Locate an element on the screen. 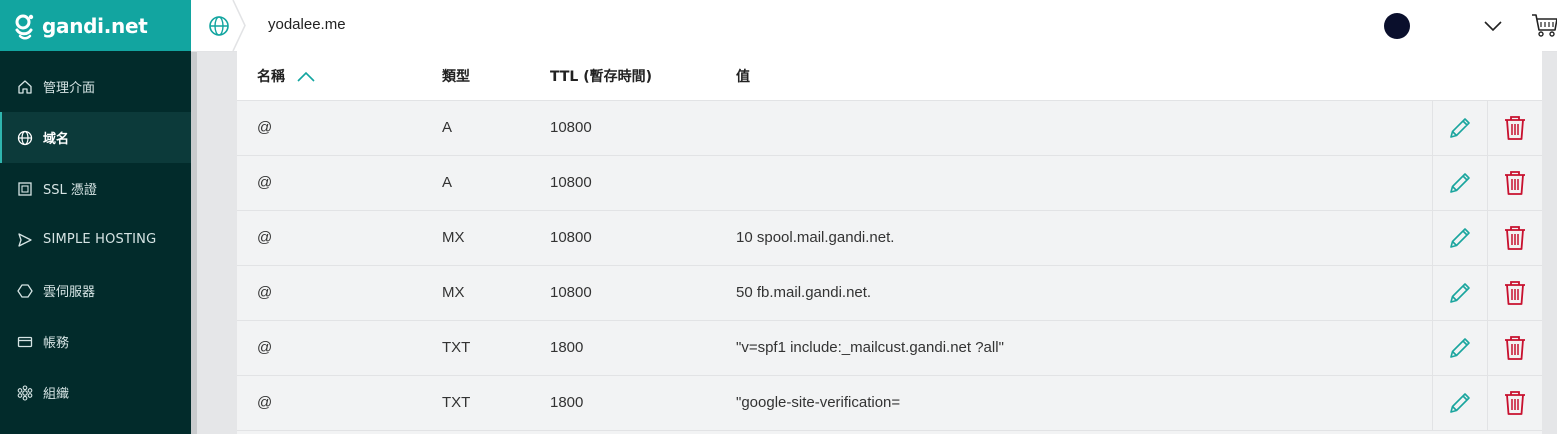 Image resolution: width=1557 pixels, height=434 pixels. sidebar-item-billing: 帳務 is located at coordinates (95, 341).